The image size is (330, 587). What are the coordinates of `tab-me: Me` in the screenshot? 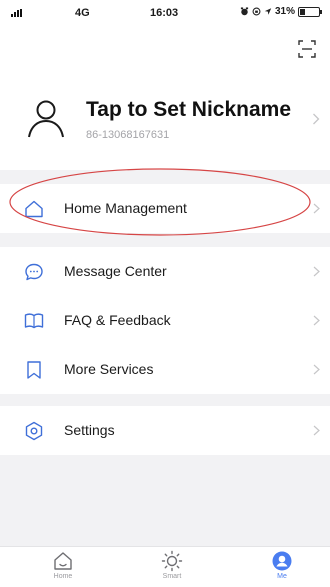 It's located at (282, 565).